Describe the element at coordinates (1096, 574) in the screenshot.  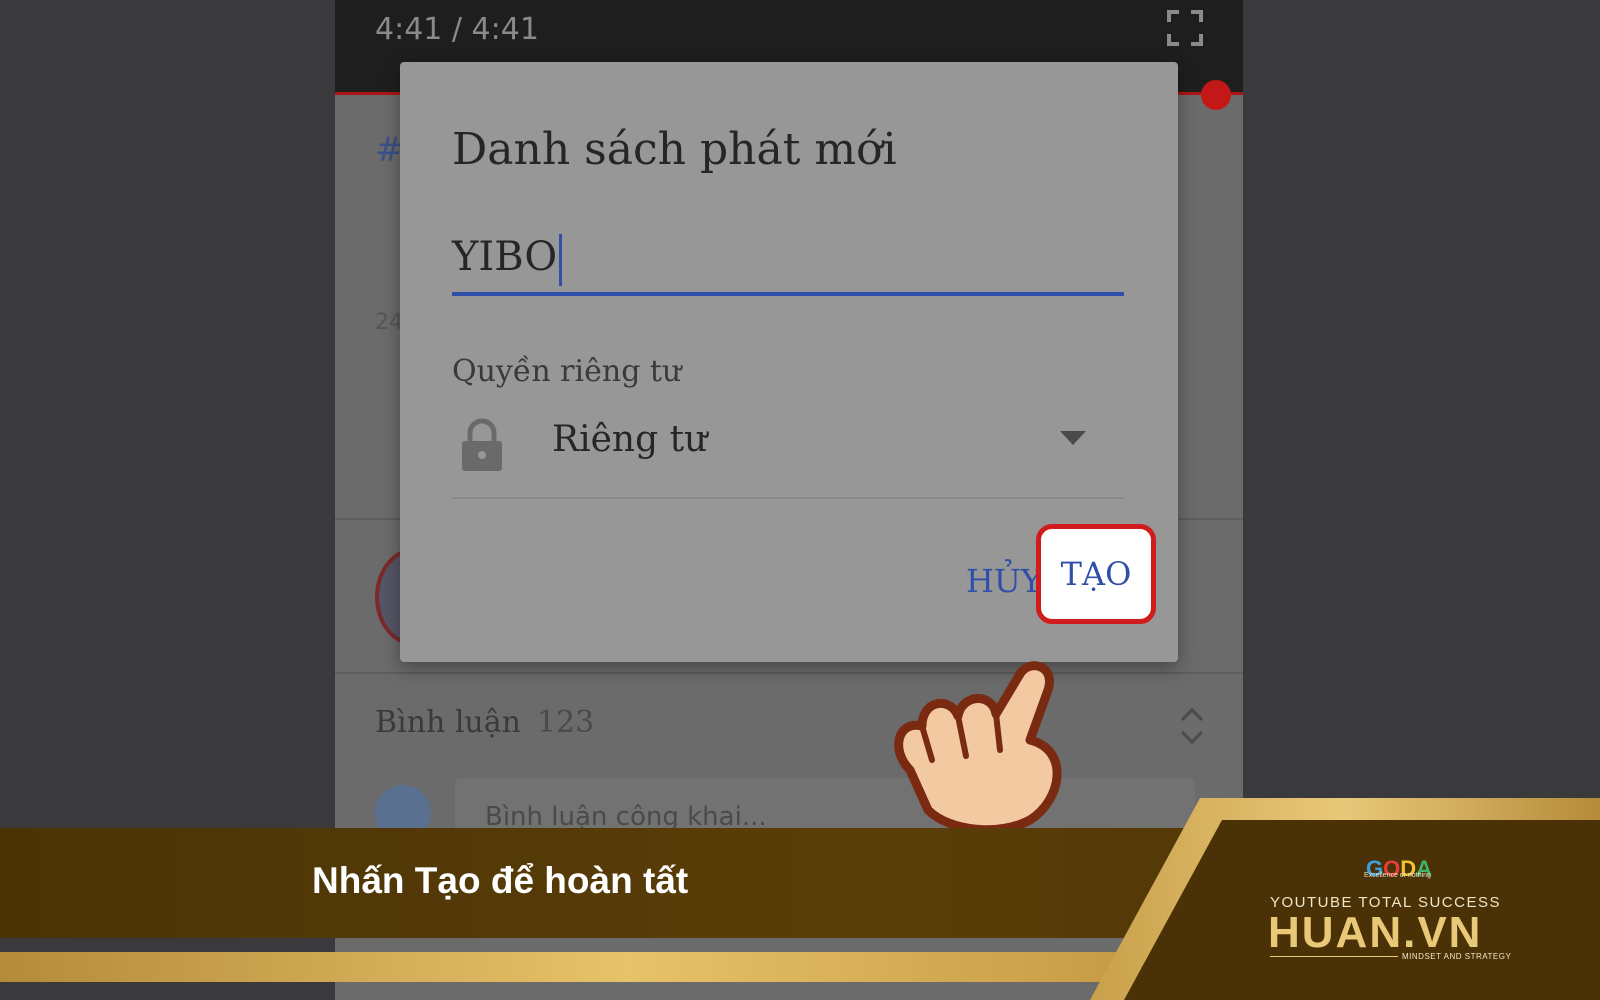
I see `create-button: TẠO` at that location.